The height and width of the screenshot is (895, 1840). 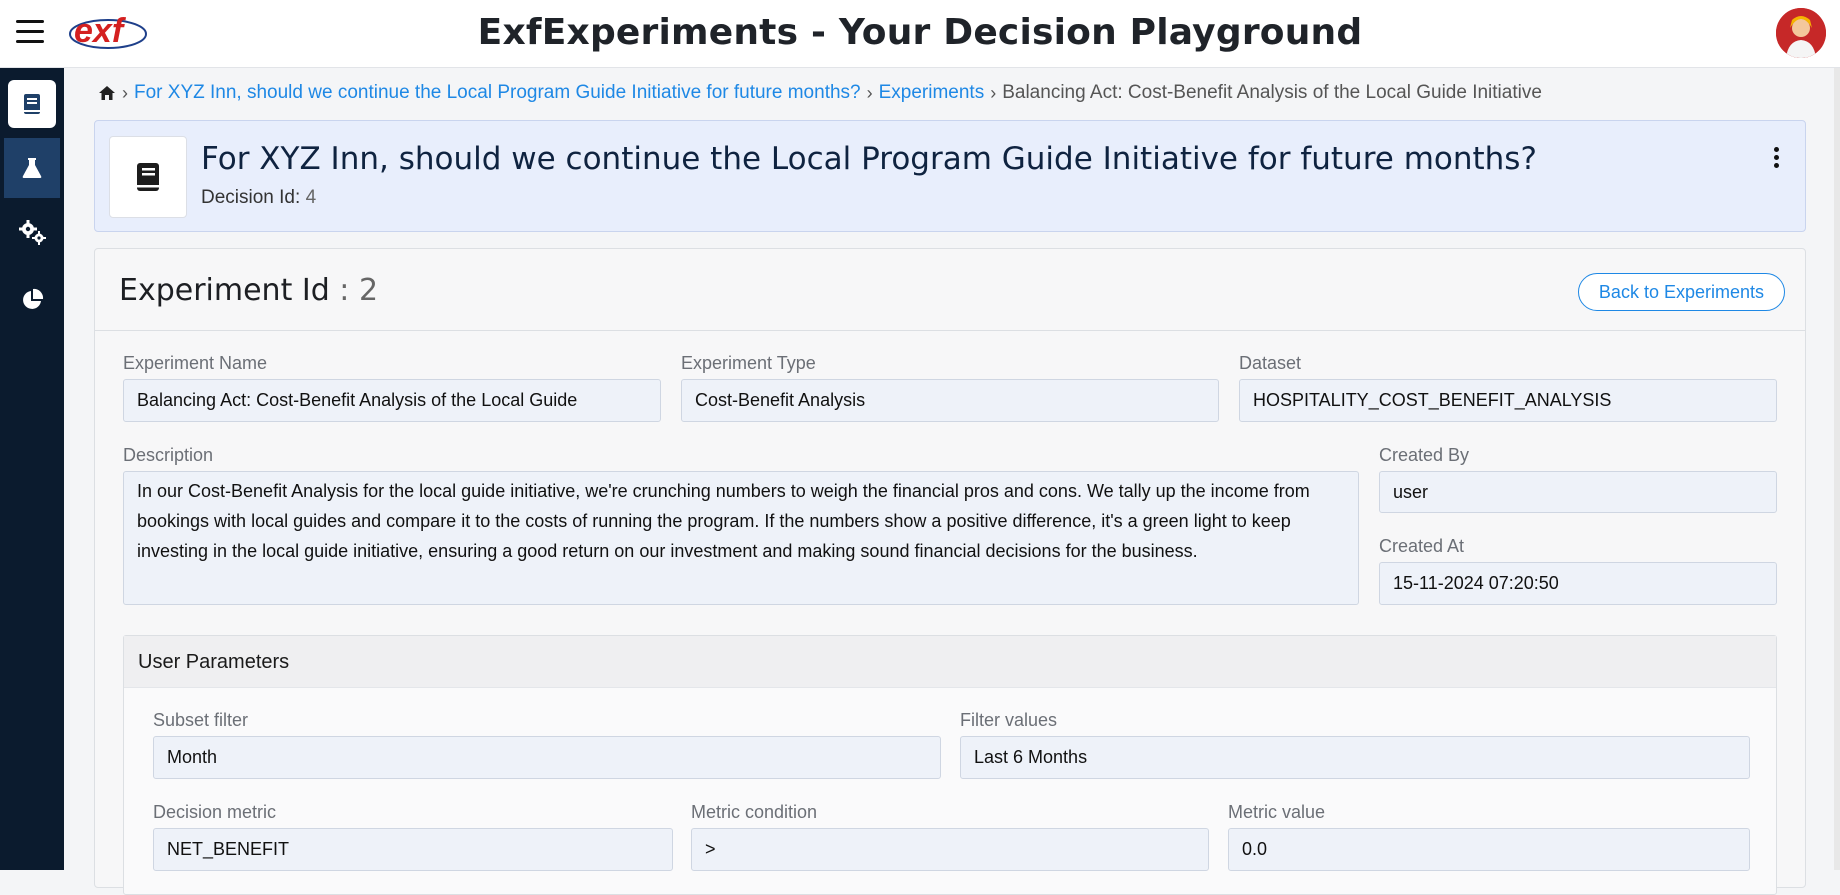 I want to click on page-scrollbar, so click(x=1837, y=469).